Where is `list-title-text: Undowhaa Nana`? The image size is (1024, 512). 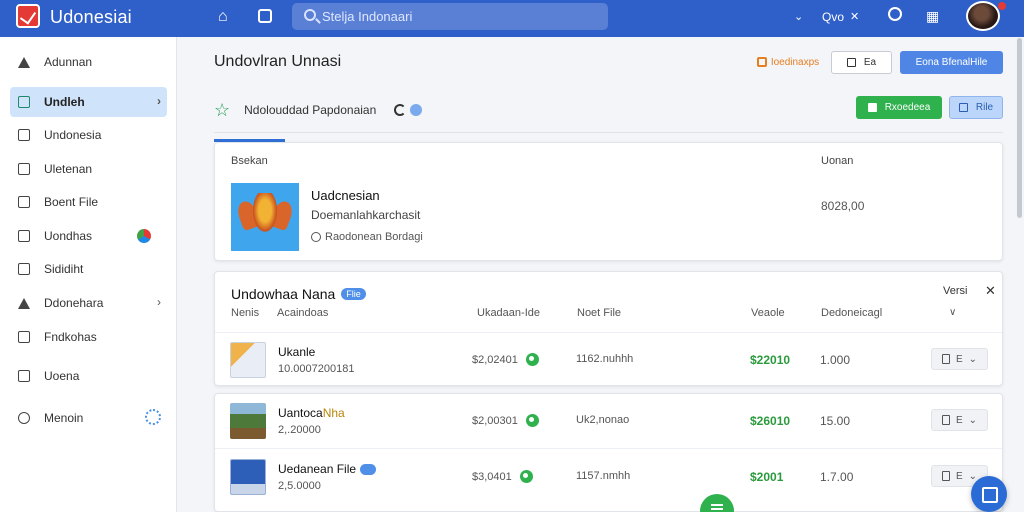 list-title-text: Undowhaa Nana is located at coordinates (283, 294).